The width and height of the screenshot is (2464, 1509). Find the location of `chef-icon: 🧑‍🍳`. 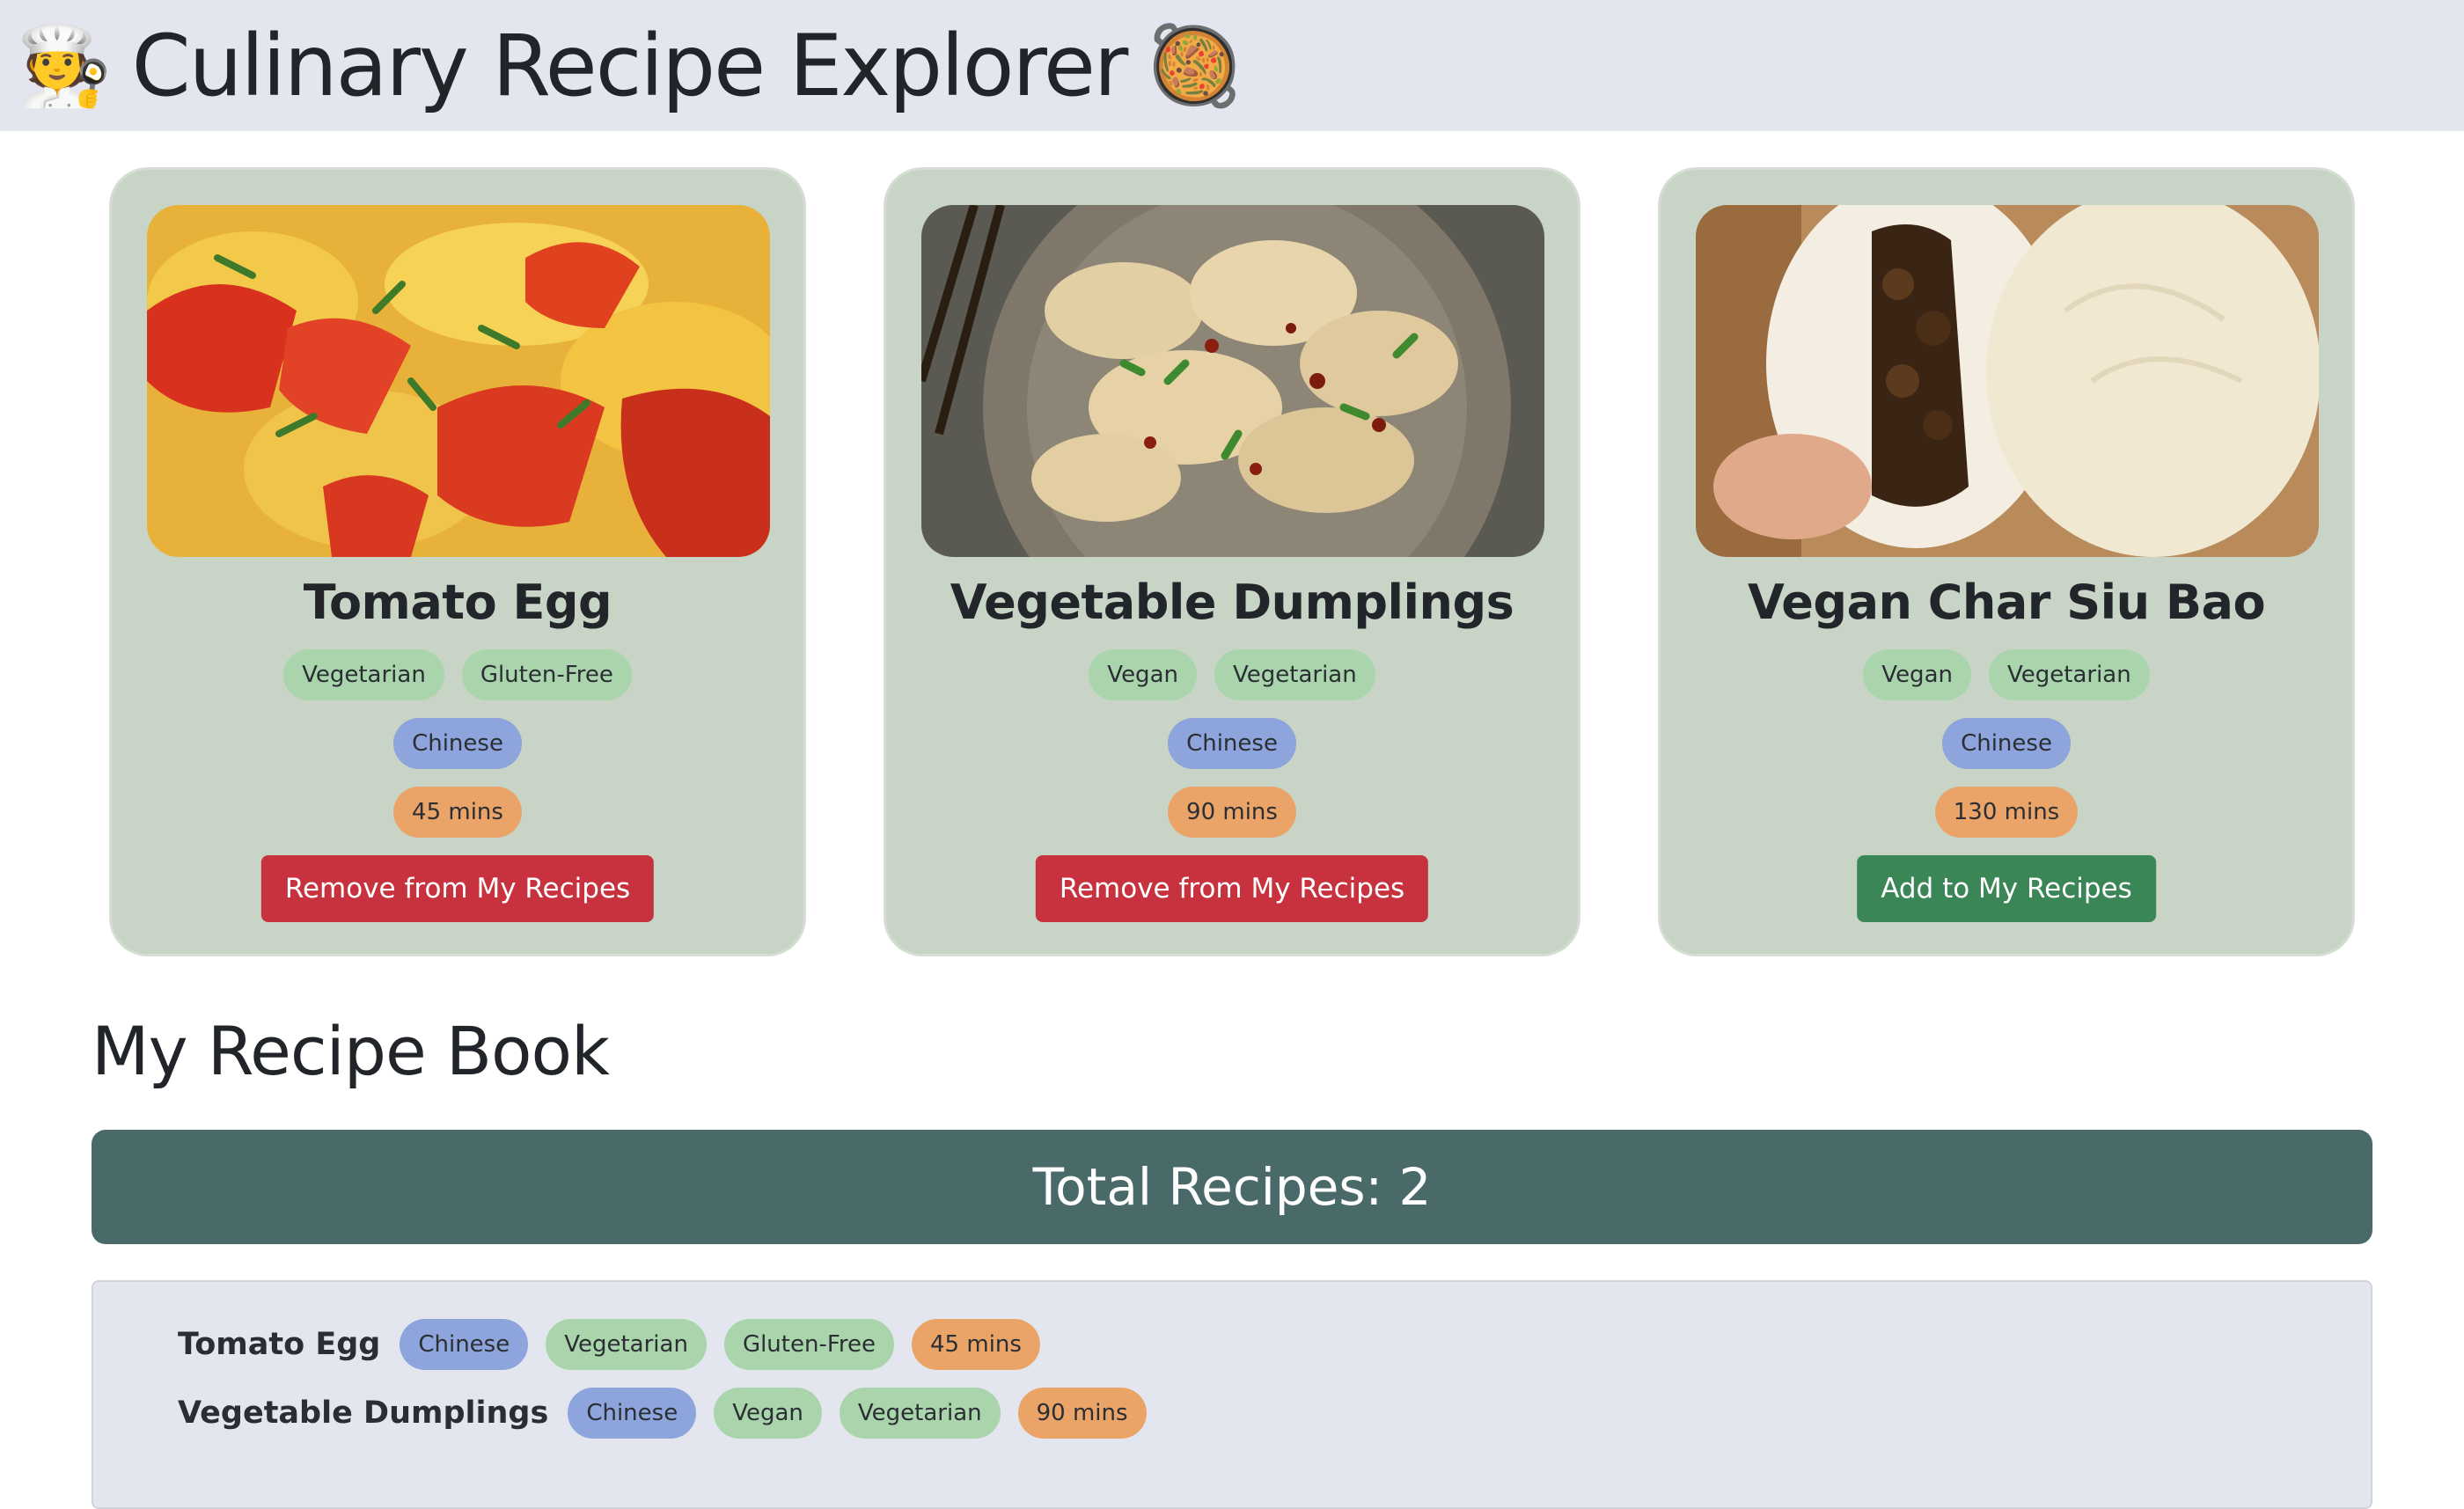

chef-icon: 🧑‍🍳 is located at coordinates (64, 65).